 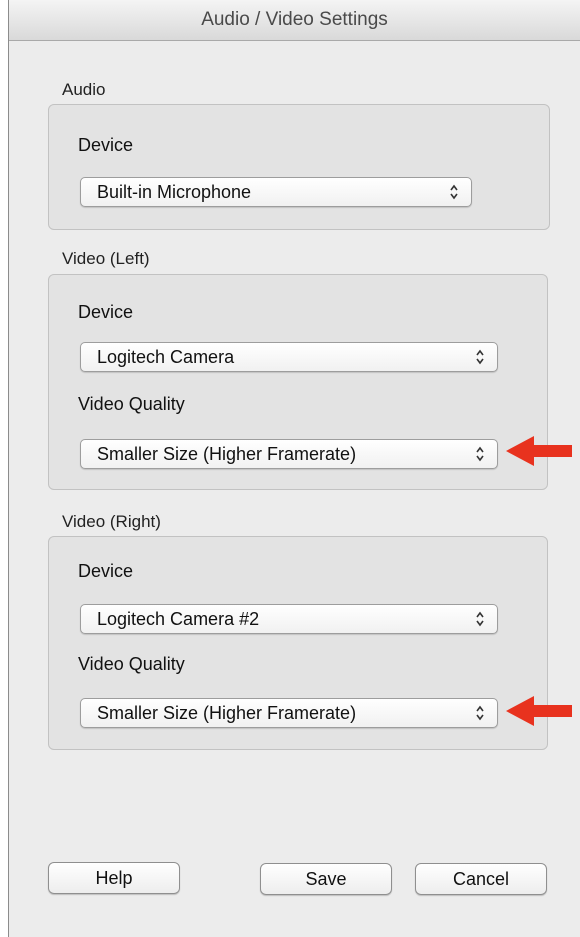 I want to click on video-right-quality-value: Smaller Size (Higher Framerate), so click(x=227, y=713).